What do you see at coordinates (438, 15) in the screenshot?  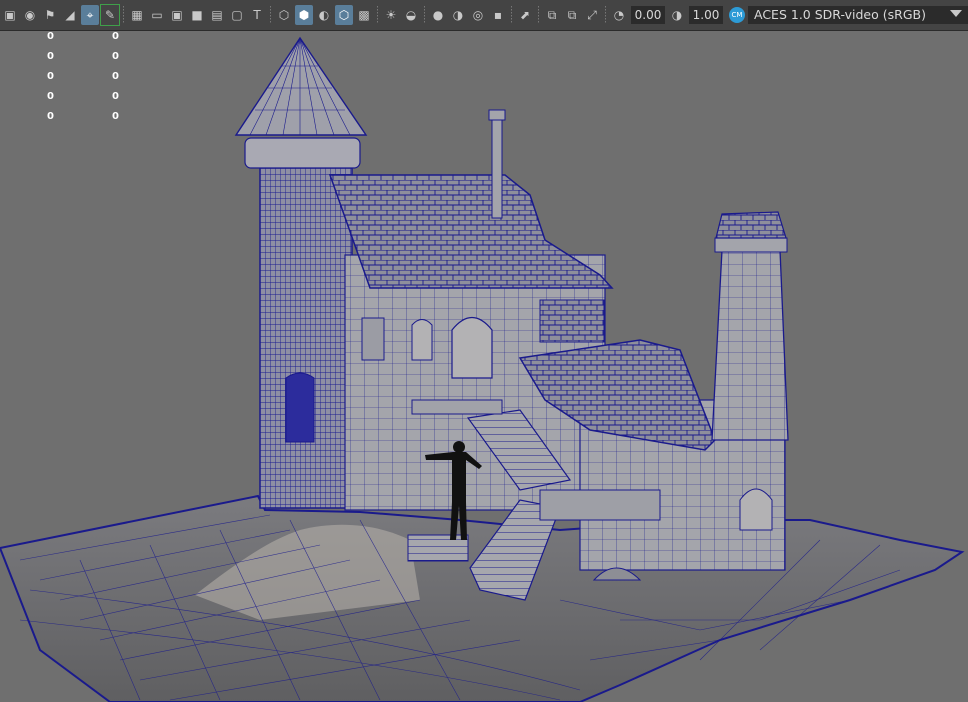 I see `screen-space-ao-icon: ●` at bounding box center [438, 15].